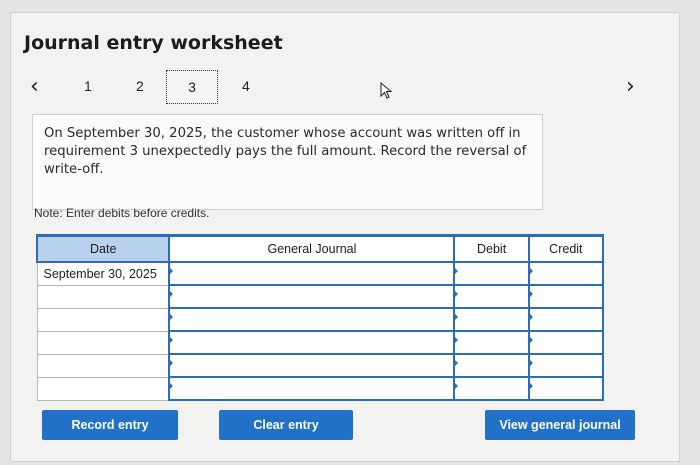 The width and height of the screenshot is (700, 465). What do you see at coordinates (110, 425) in the screenshot?
I see `record-entry-button: Record entry` at bounding box center [110, 425].